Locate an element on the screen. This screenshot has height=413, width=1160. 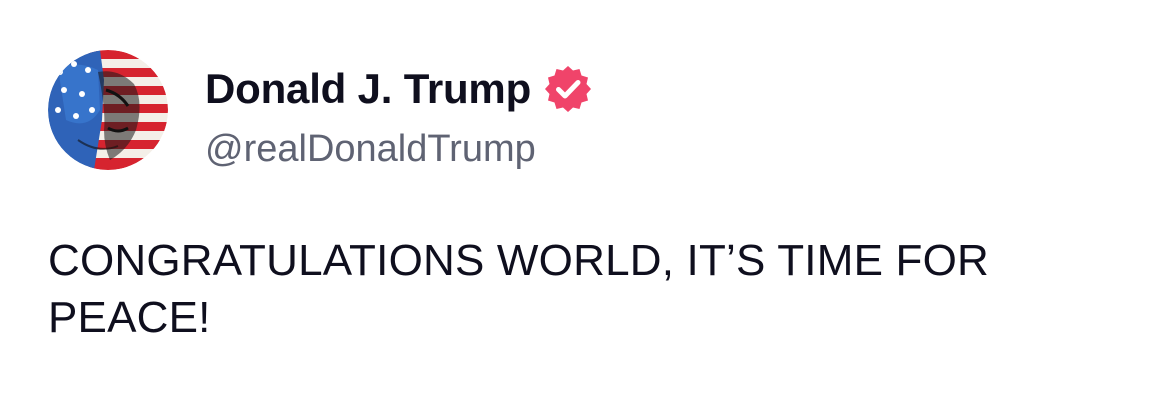
avatar is located at coordinates (108, 110).